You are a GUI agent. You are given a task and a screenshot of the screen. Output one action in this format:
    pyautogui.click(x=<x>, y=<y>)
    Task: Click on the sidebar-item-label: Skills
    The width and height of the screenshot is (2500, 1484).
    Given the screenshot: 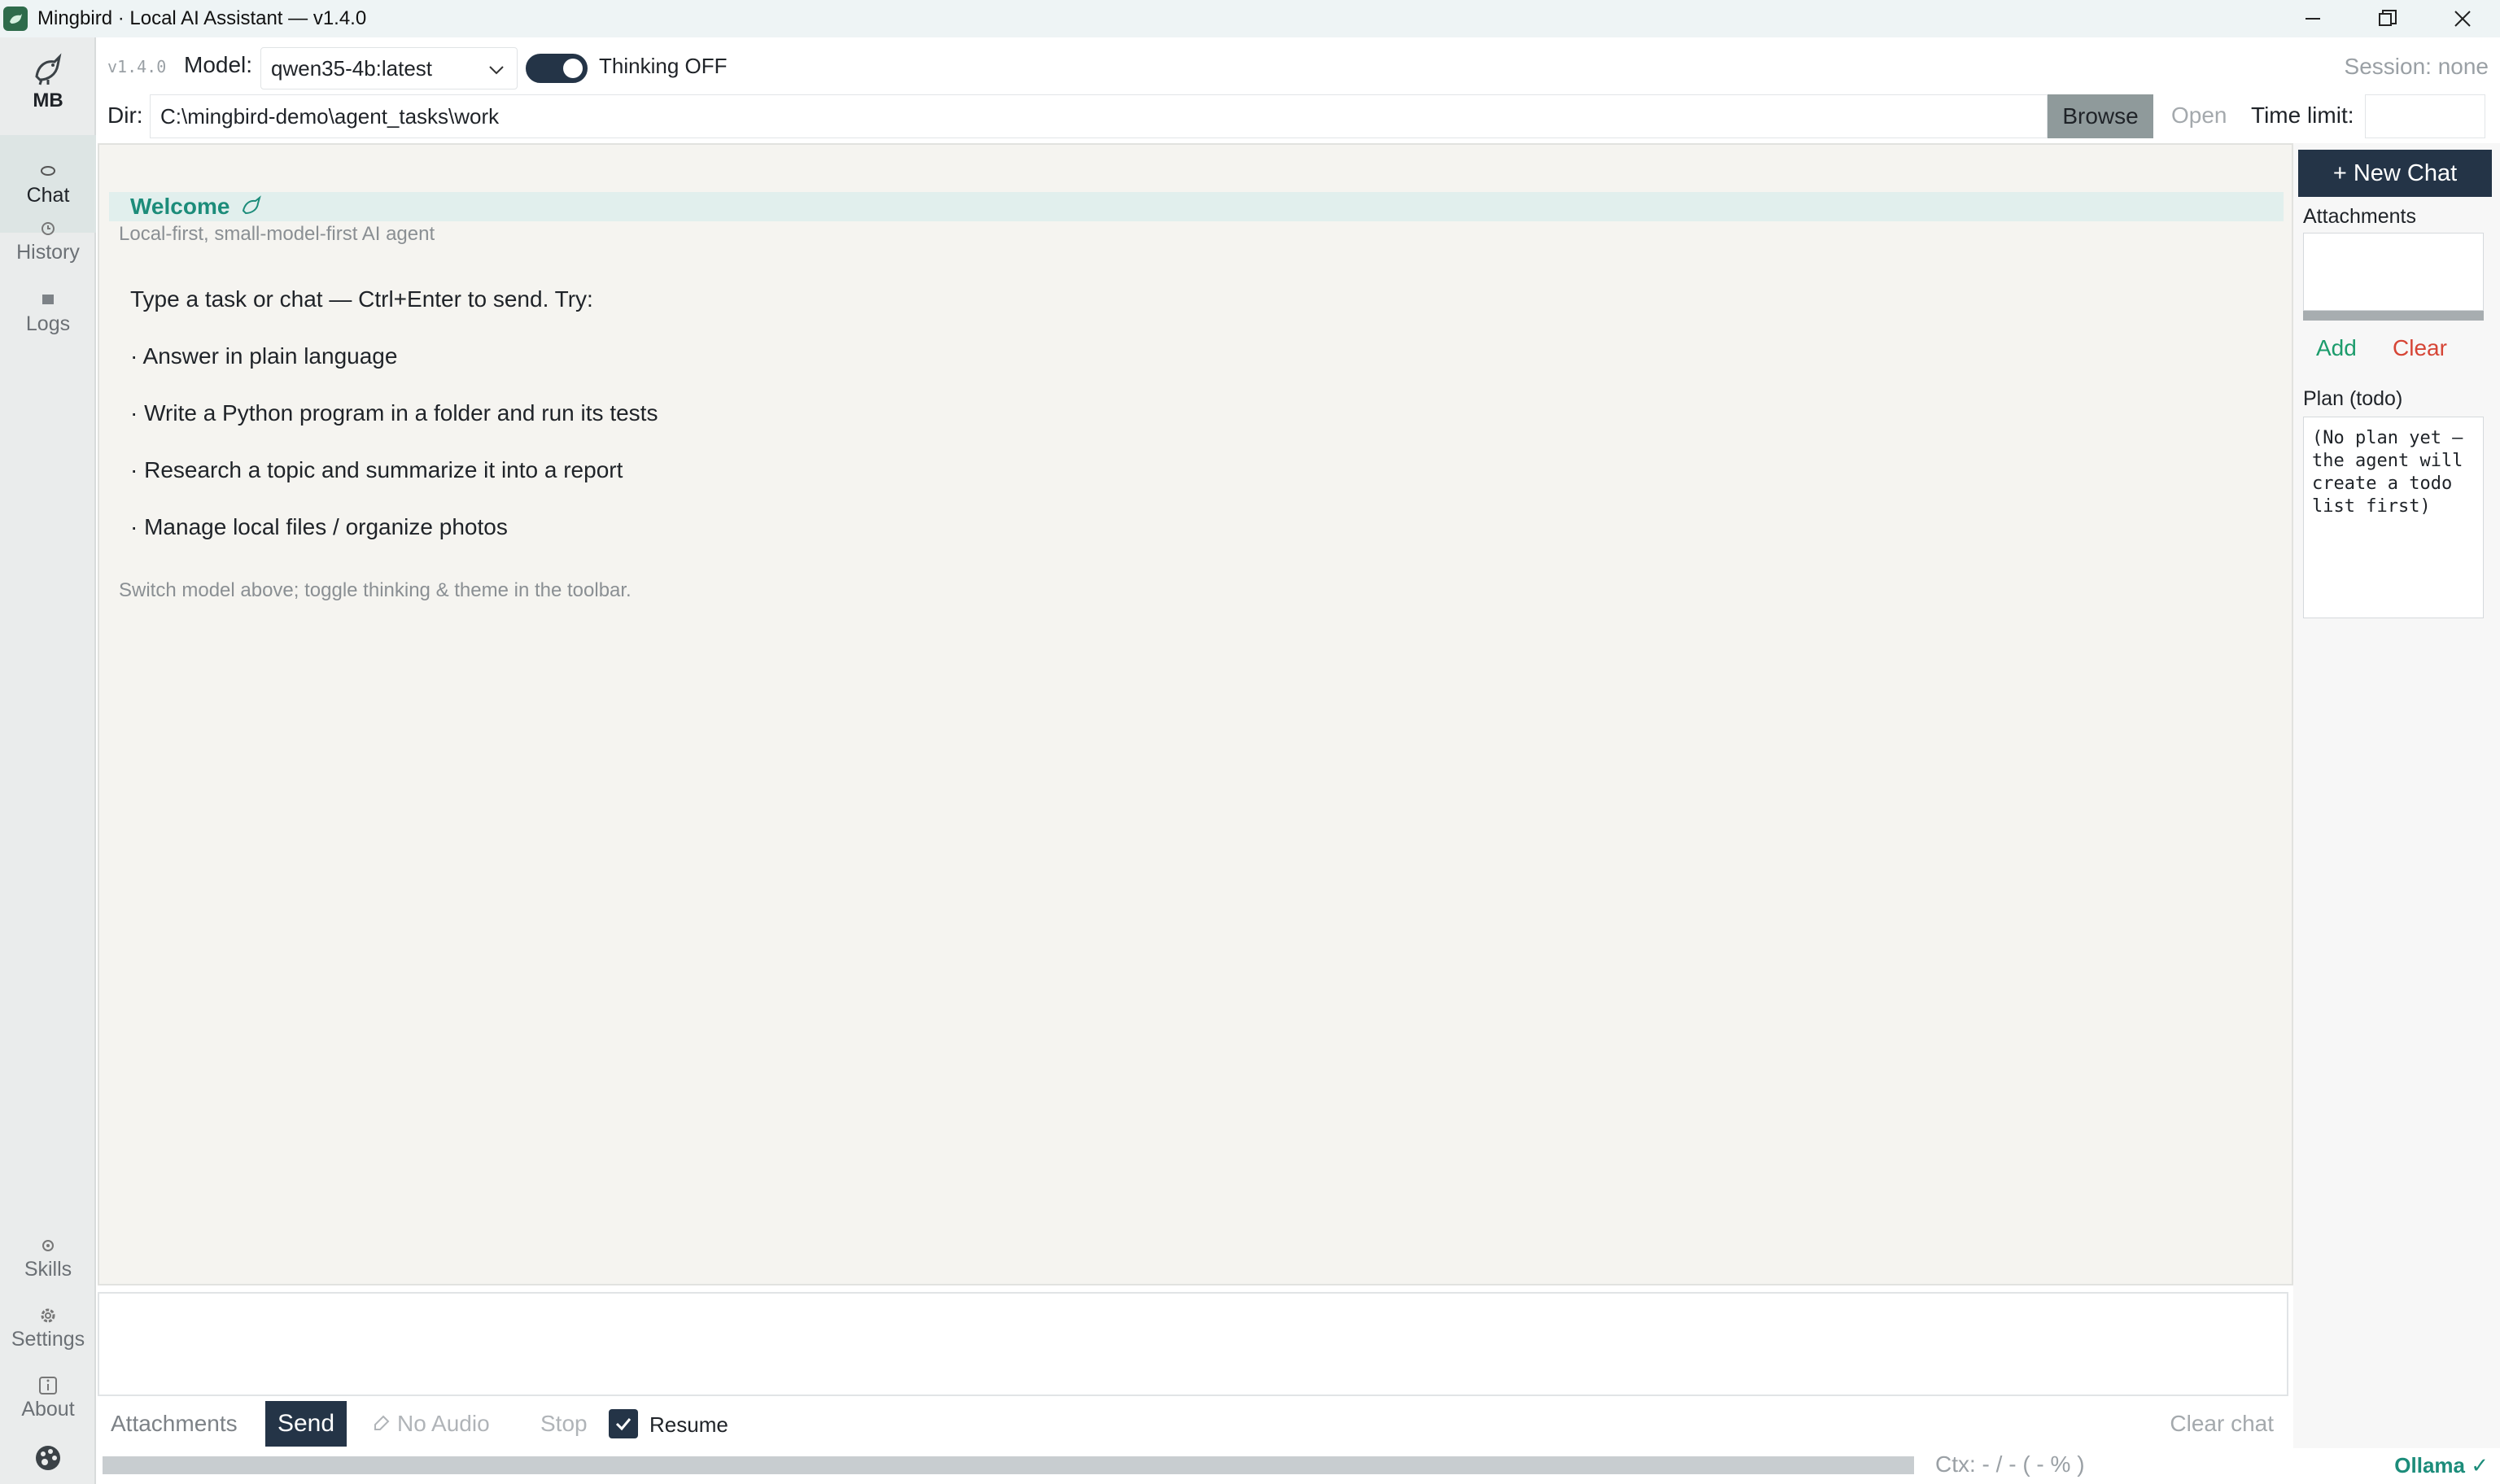 What is the action you would take?
    pyautogui.click(x=48, y=1269)
    